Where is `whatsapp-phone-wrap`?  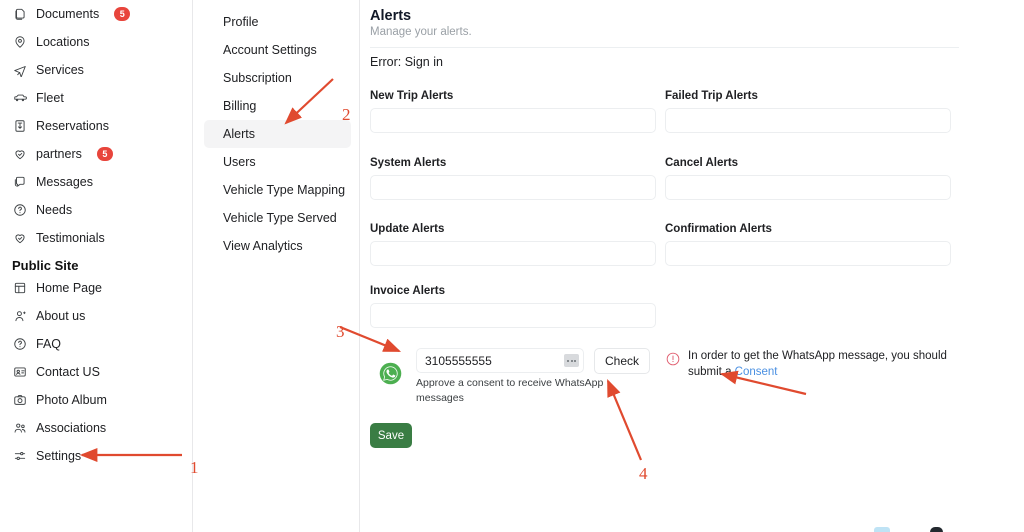
whatsapp-phone-wrap is located at coordinates (500, 360).